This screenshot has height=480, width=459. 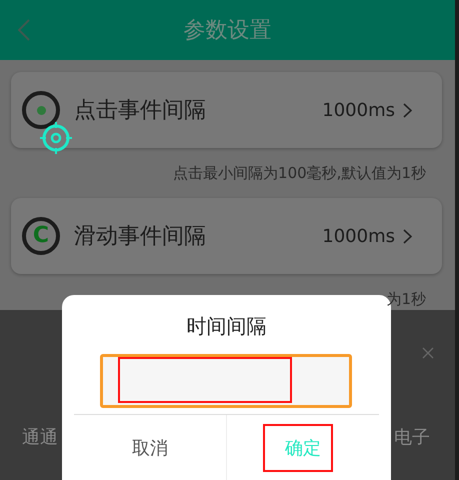 What do you see at coordinates (140, 237) in the screenshot?
I see `setting-title: 滑动事件间隔` at bounding box center [140, 237].